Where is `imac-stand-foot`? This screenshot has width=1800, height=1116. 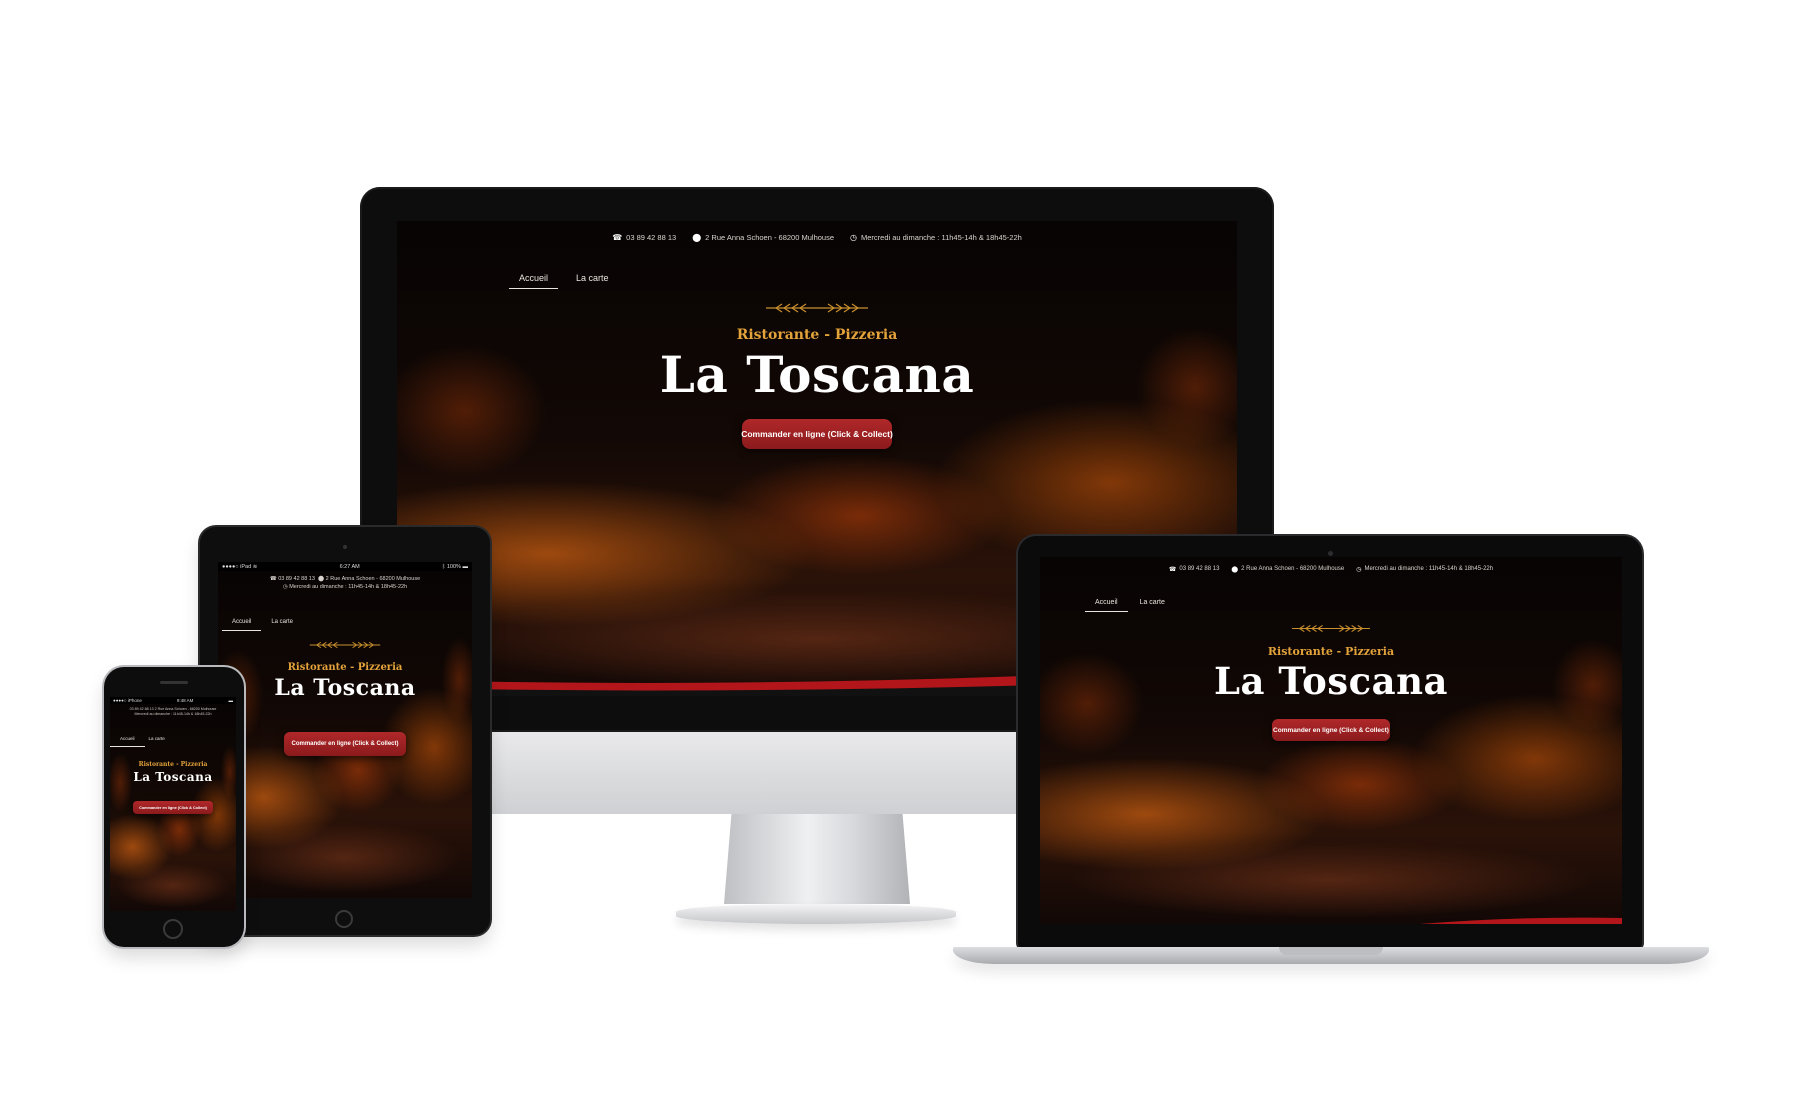
imac-stand-foot is located at coordinates (816, 914).